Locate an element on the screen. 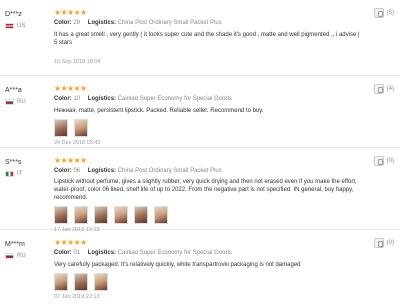  color-value: 06 is located at coordinates (77, 171).